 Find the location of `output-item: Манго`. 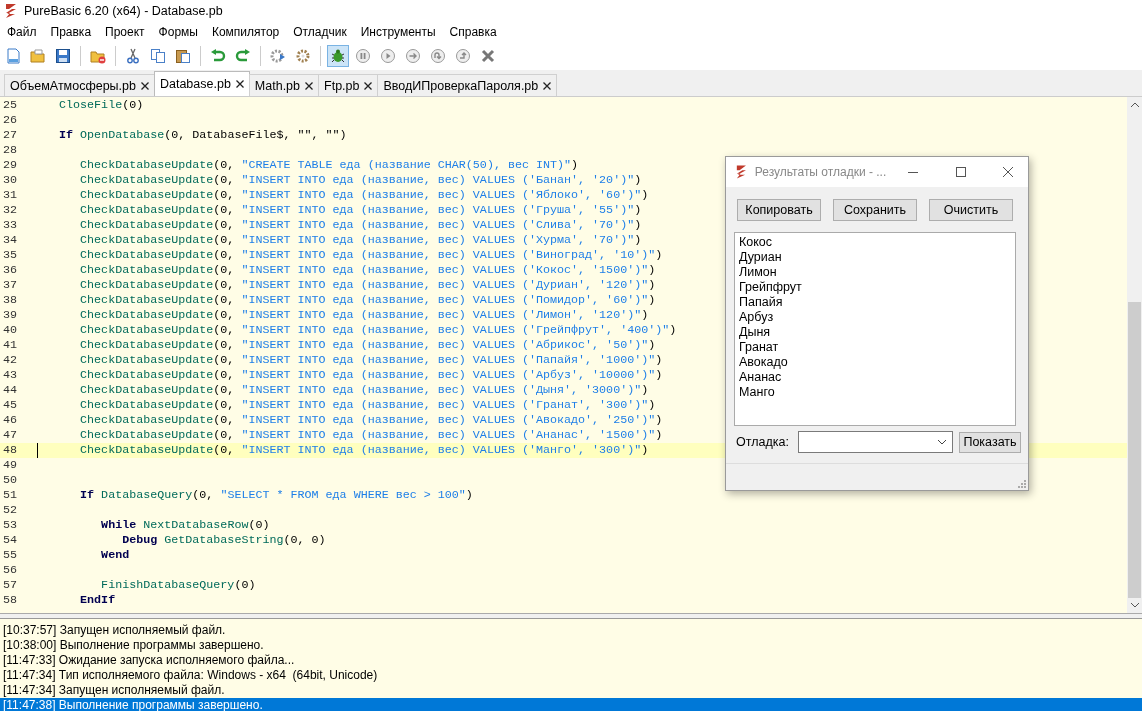

output-item: Манго is located at coordinates (757, 392).